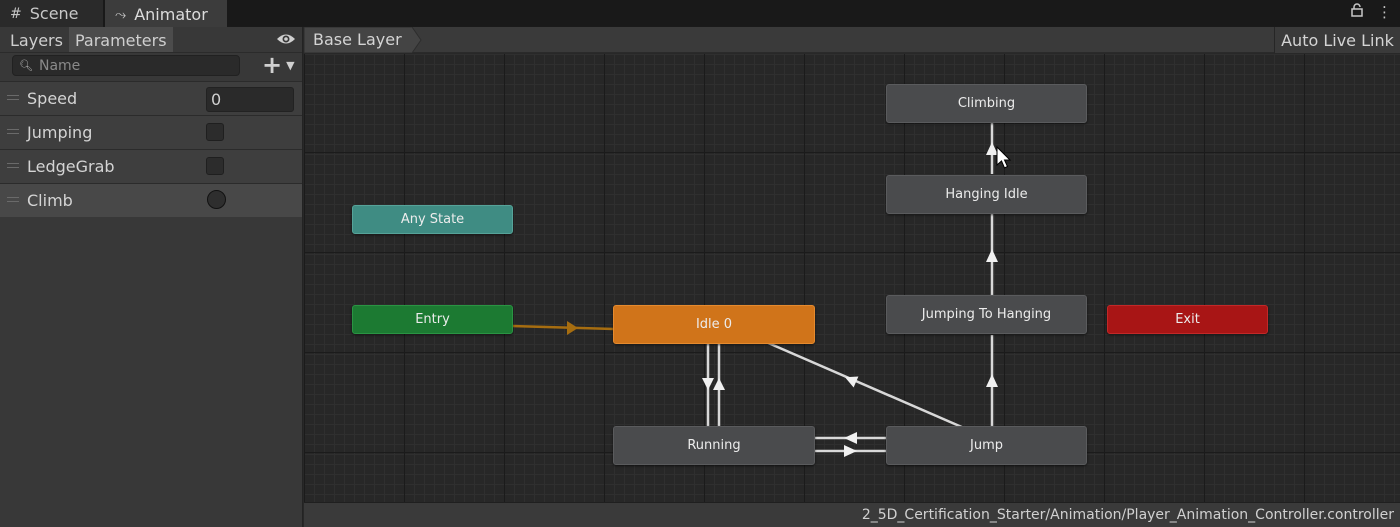 The width and height of the screenshot is (1400, 527). Describe the element at coordinates (852, 40) in the screenshot. I see `graph-toolbar: Base Layer Auto Live Link` at that location.